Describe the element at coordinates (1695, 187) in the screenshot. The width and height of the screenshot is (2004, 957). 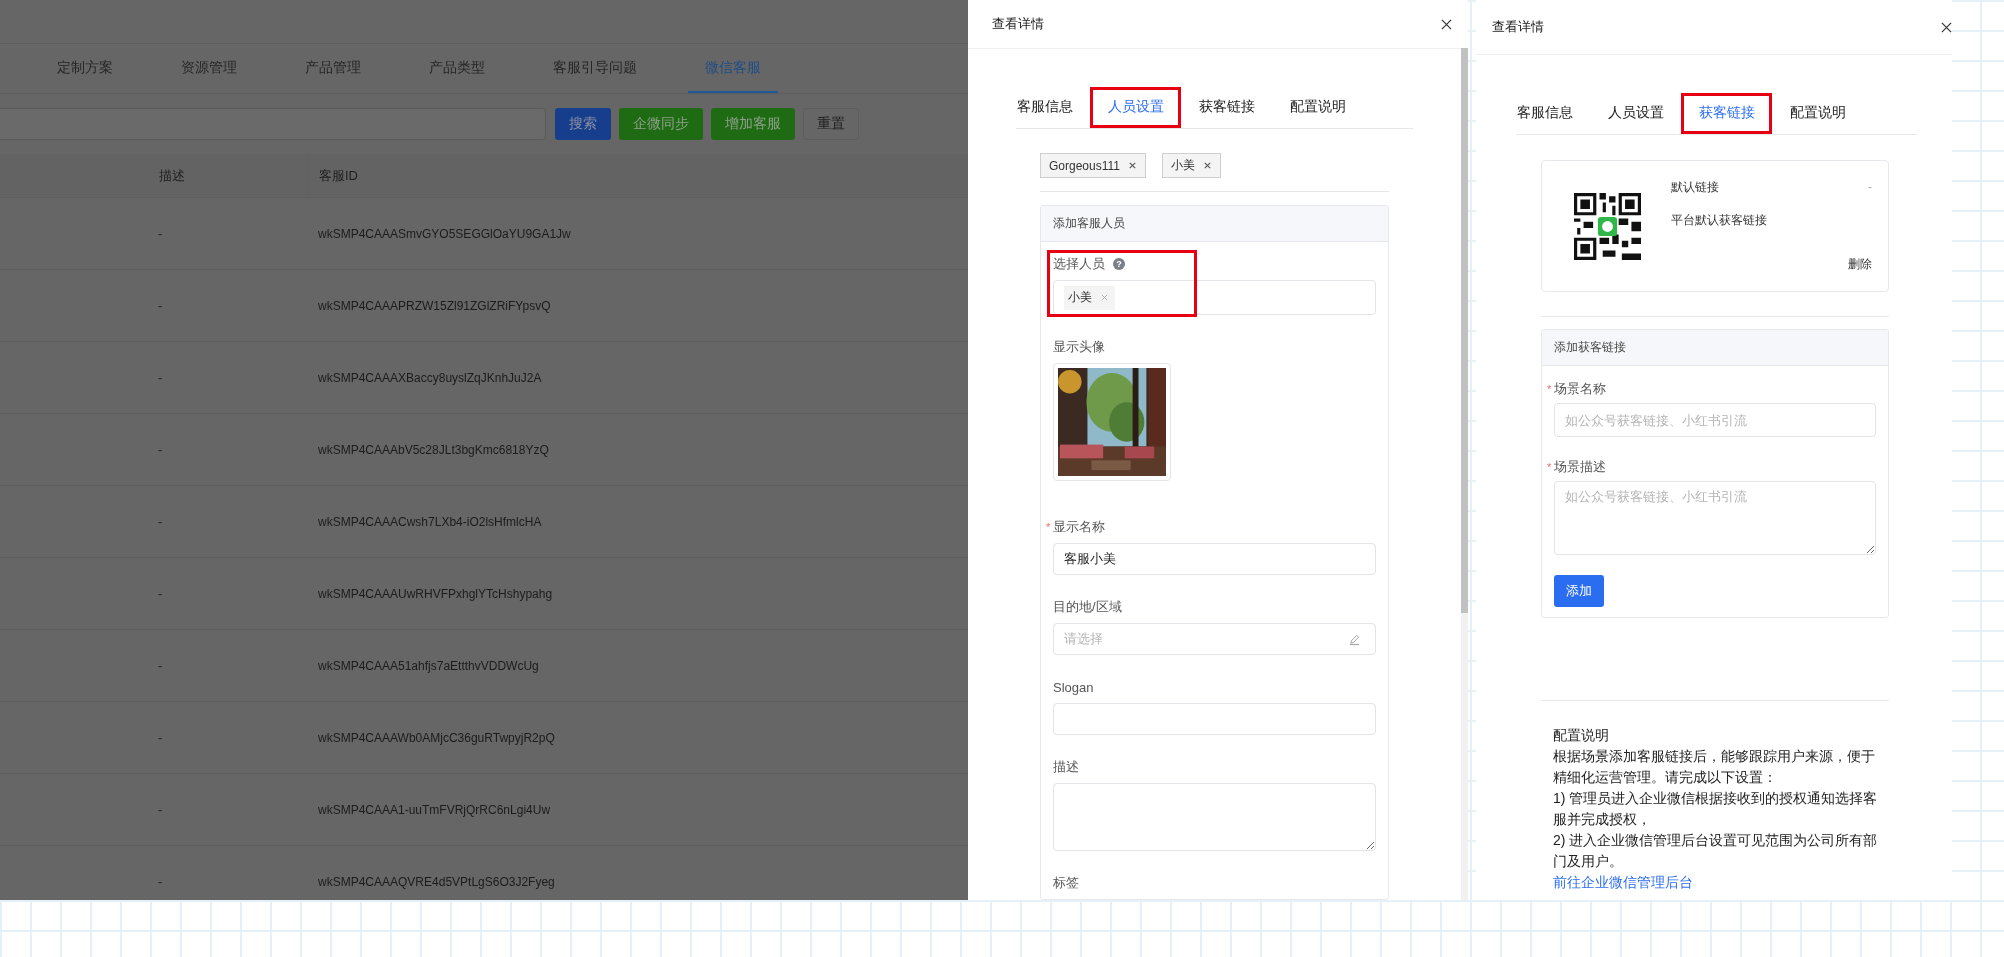
I see `link-name: 默认链接` at that location.